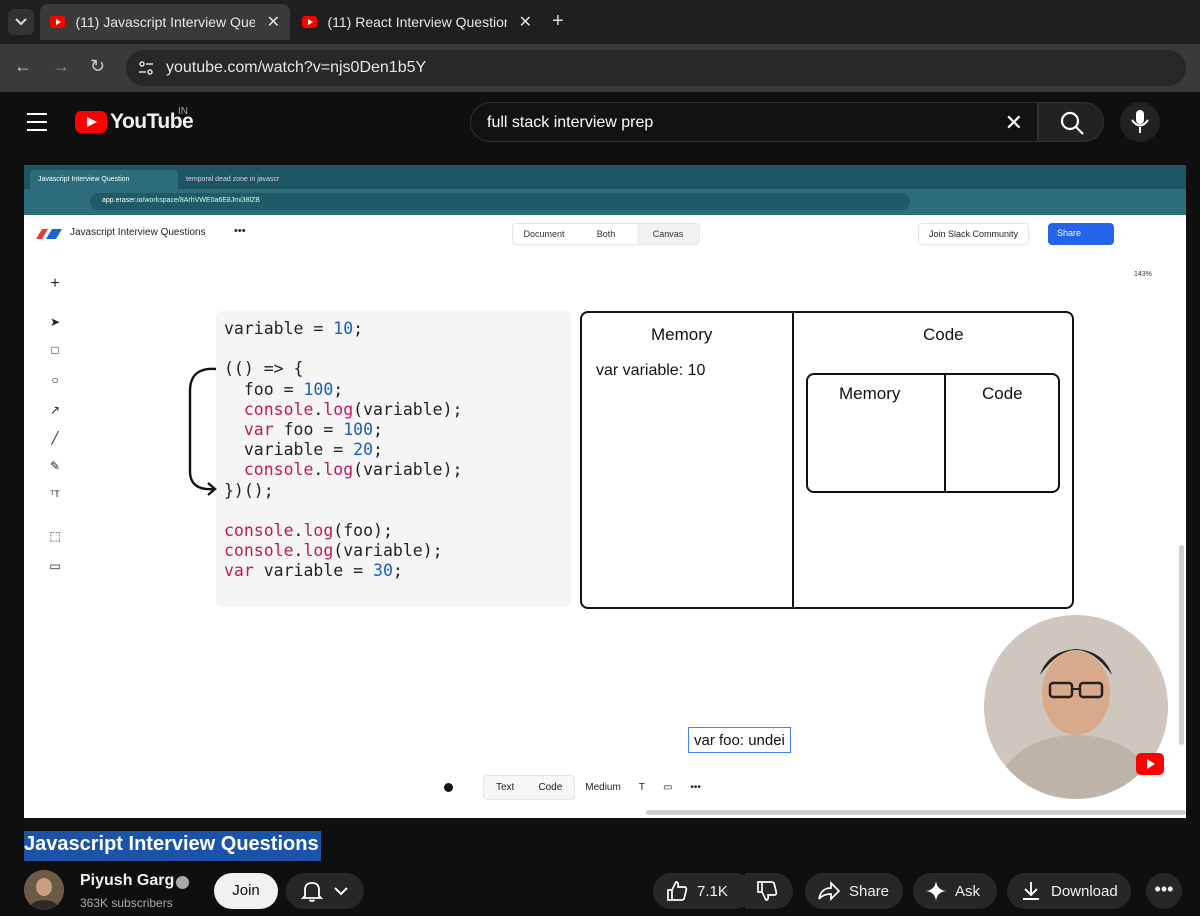  What do you see at coordinates (916, 812) in the screenshot?
I see `canvas-scrollbar-horizontal` at bounding box center [916, 812].